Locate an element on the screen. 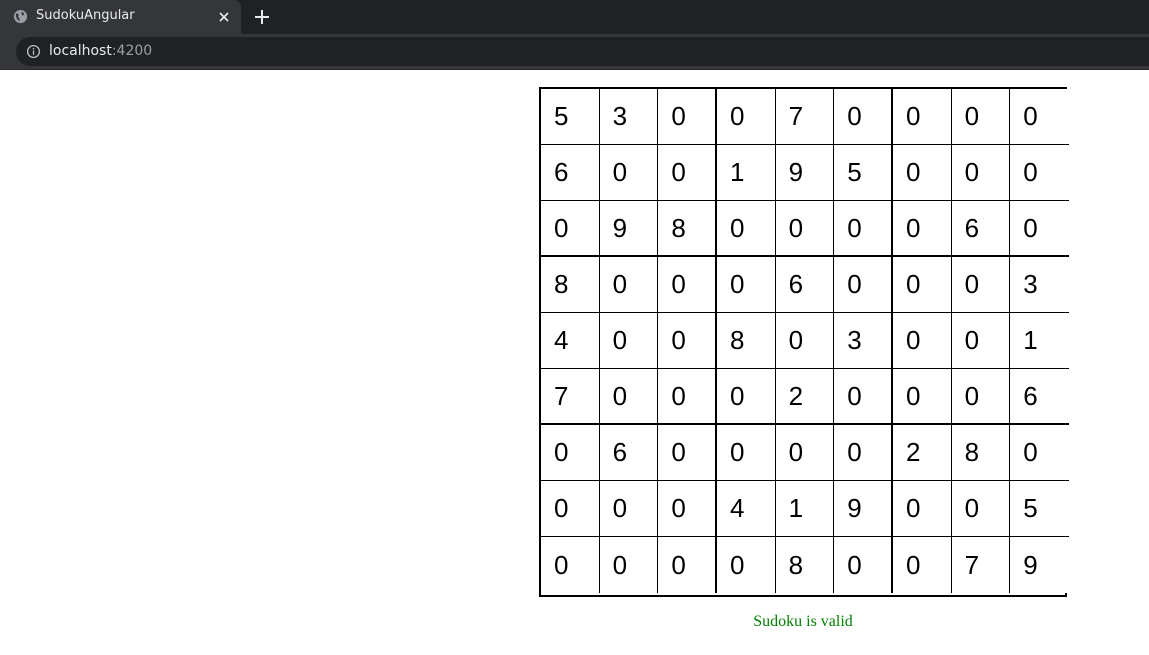 The image size is (1149, 655). url-host: localhost is located at coordinates (80, 51).